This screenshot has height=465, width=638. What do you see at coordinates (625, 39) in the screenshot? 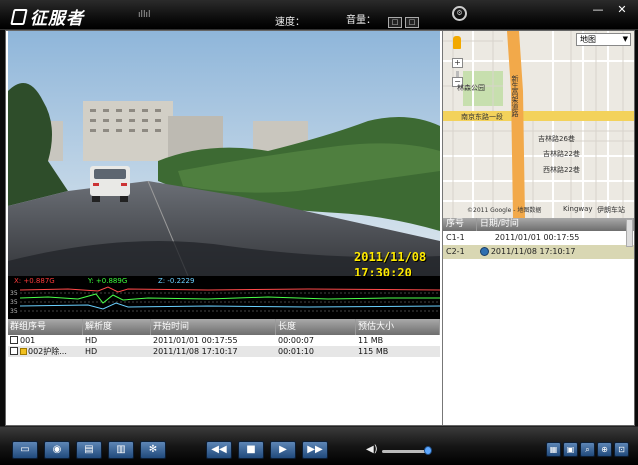
I see `chevron-down-icon: ▼` at bounding box center [625, 39].